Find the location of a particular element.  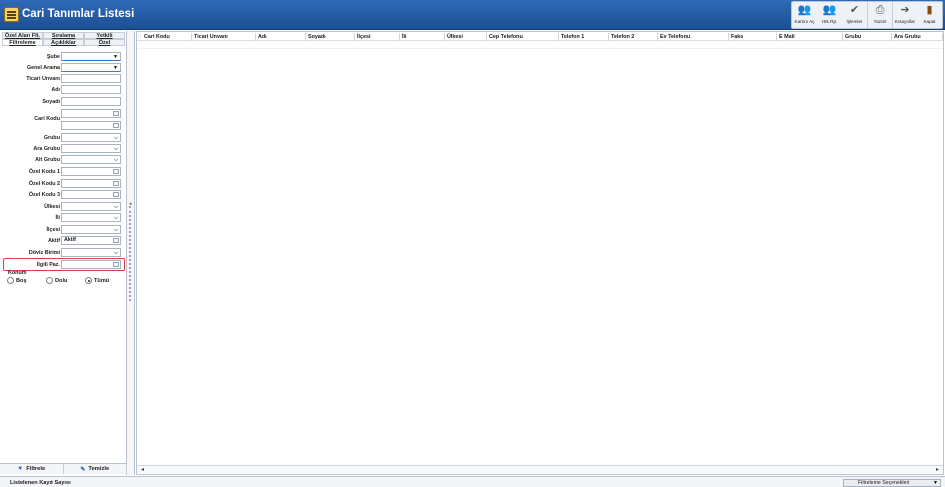

hrk-rp-button: 👥 Hrk.Rp. is located at coordinates (829, 15).